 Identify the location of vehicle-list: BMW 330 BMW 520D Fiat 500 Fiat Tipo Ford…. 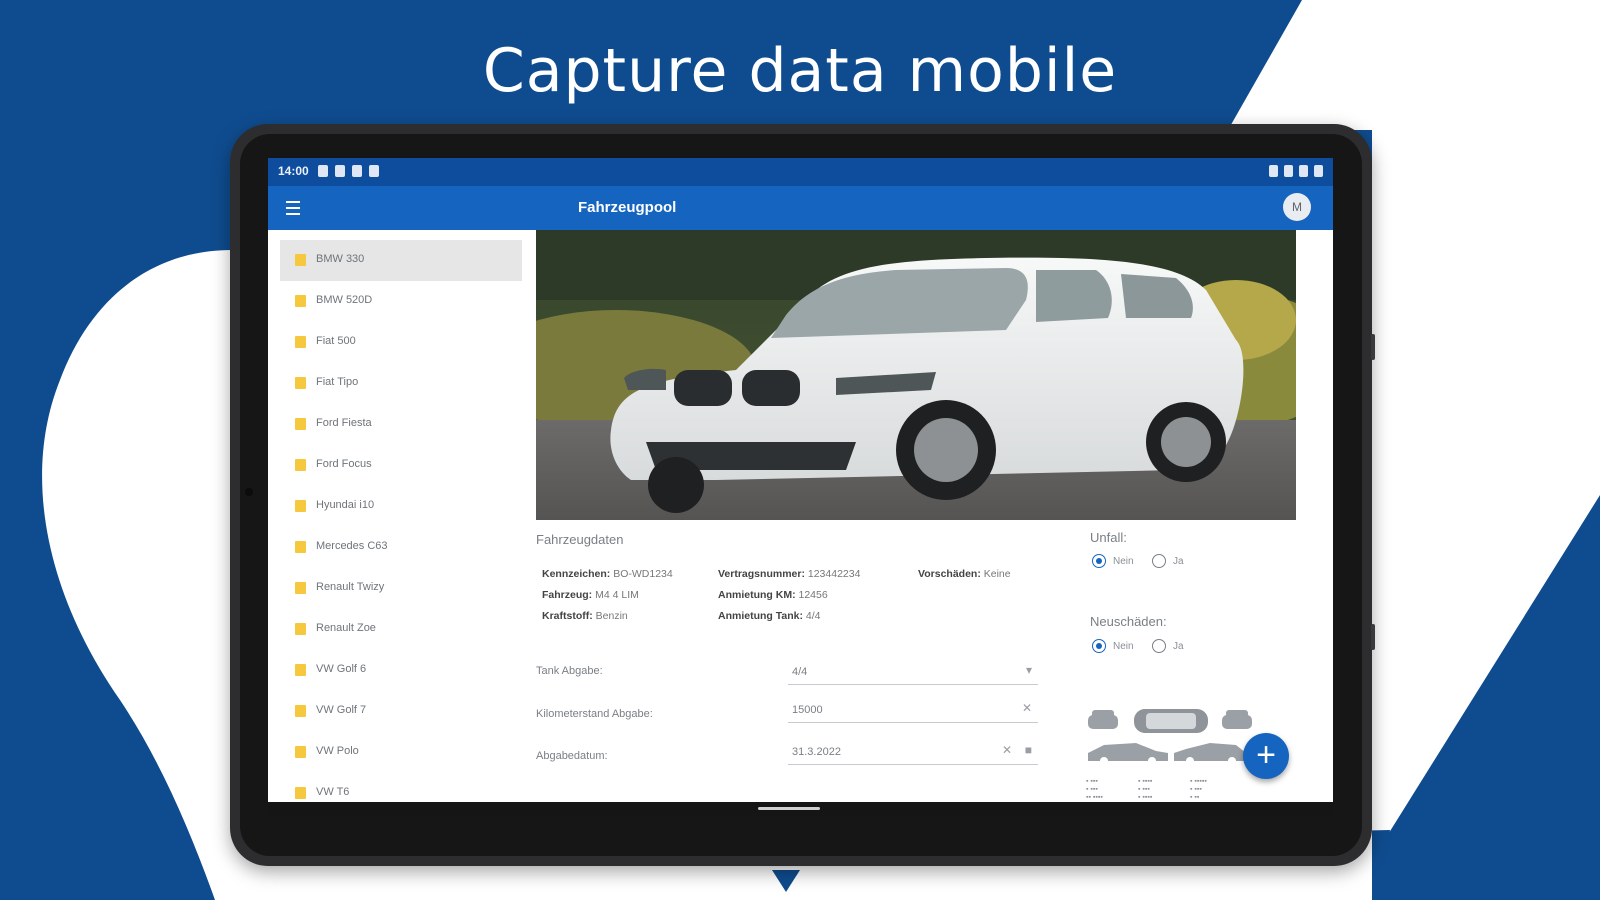
(399, 523).